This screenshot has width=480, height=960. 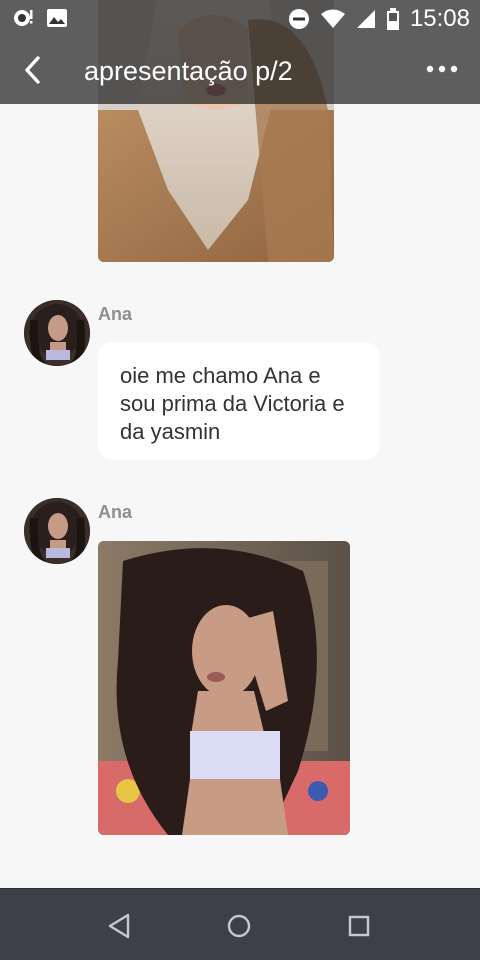 What do you see at coordinates (240, 19) in the screenshot?
I see `status-bar: 15:08` at bounding box center [240, 19].